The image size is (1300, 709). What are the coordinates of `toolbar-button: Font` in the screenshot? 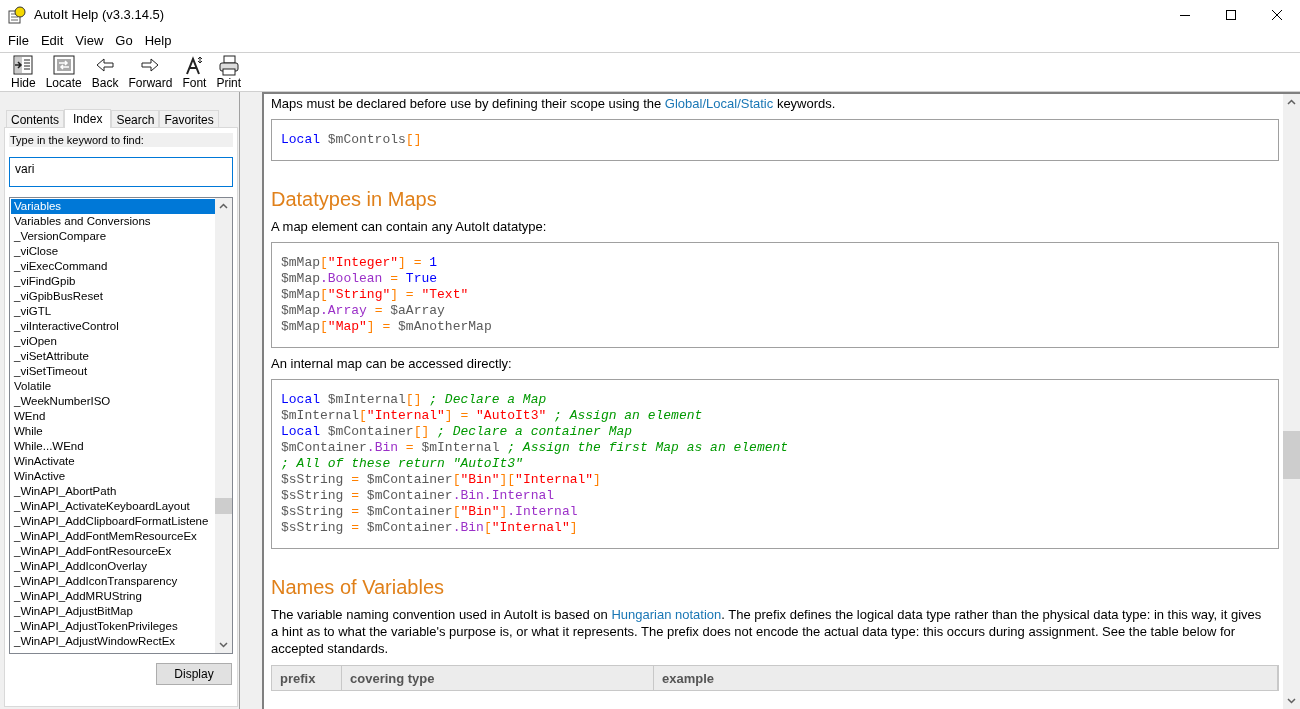 It's located at (194, 72).